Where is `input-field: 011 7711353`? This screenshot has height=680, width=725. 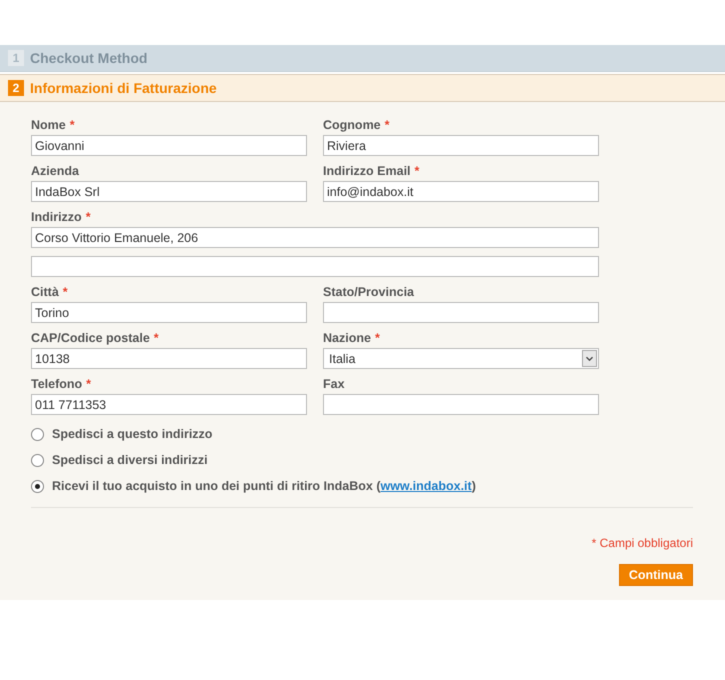
input-field: 011 7711353 is located at coordinates (169, 404).